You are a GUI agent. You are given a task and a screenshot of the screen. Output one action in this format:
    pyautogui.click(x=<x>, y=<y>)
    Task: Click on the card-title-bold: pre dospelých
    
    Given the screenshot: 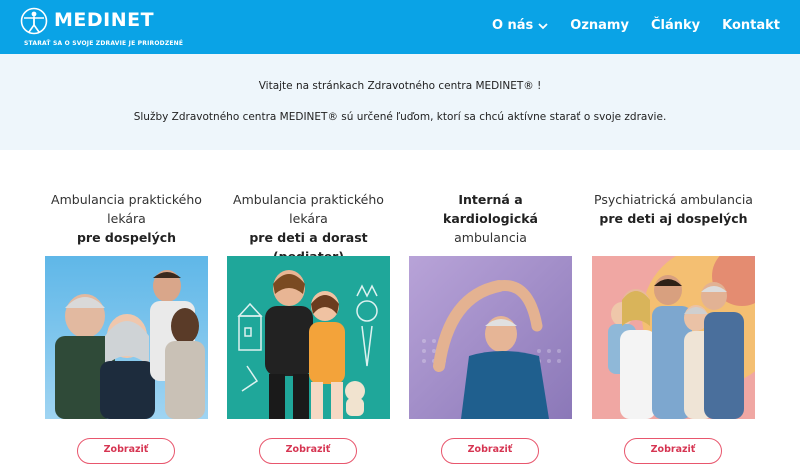 What is the action you would take?
    pyautogui.click(x=126, y=237)
    